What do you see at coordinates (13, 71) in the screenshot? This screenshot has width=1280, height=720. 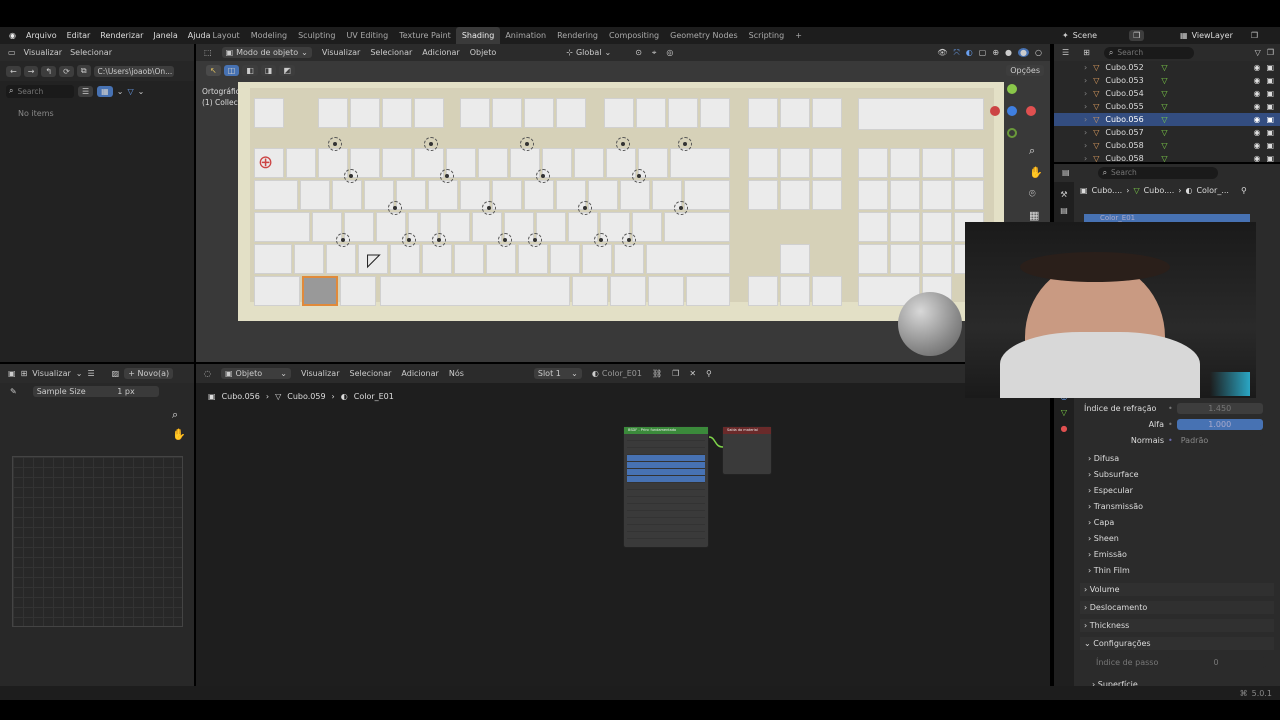 I see `back-icon: ←` at bounding box center [13, 71].